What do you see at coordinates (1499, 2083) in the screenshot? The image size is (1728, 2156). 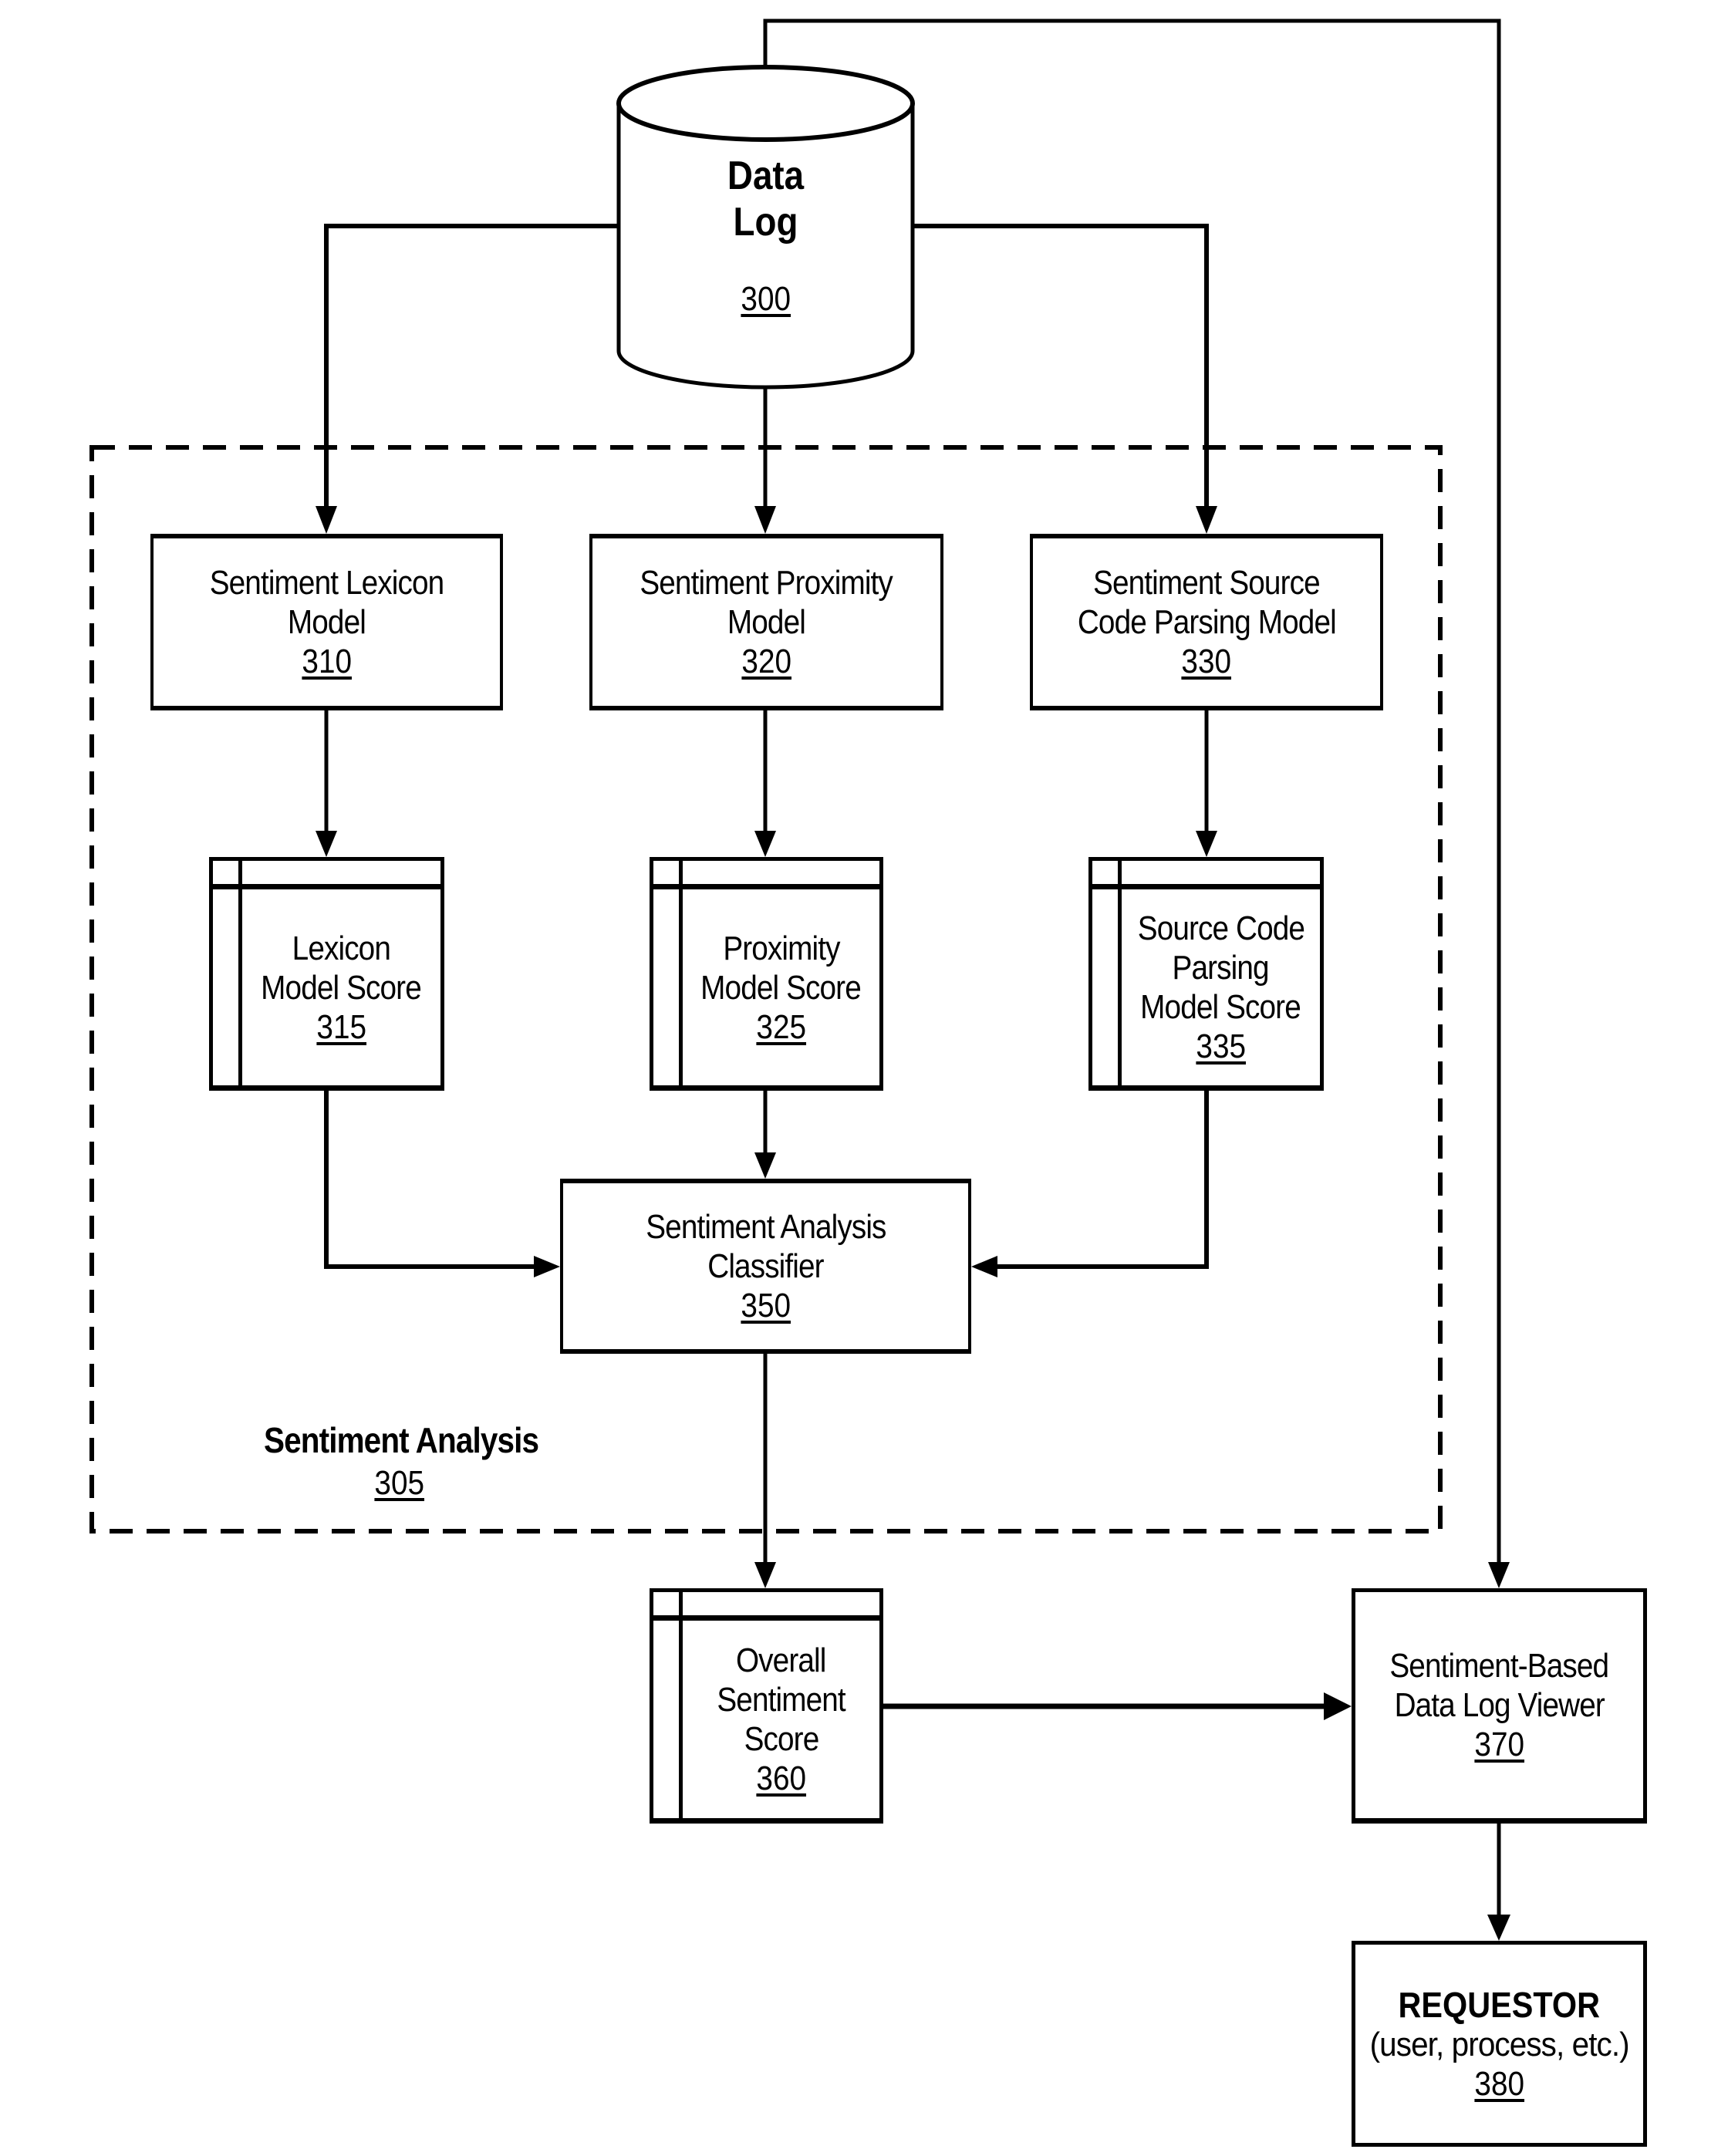 I see `requestor-ref: 380` at bounding box center [1499, 2083].